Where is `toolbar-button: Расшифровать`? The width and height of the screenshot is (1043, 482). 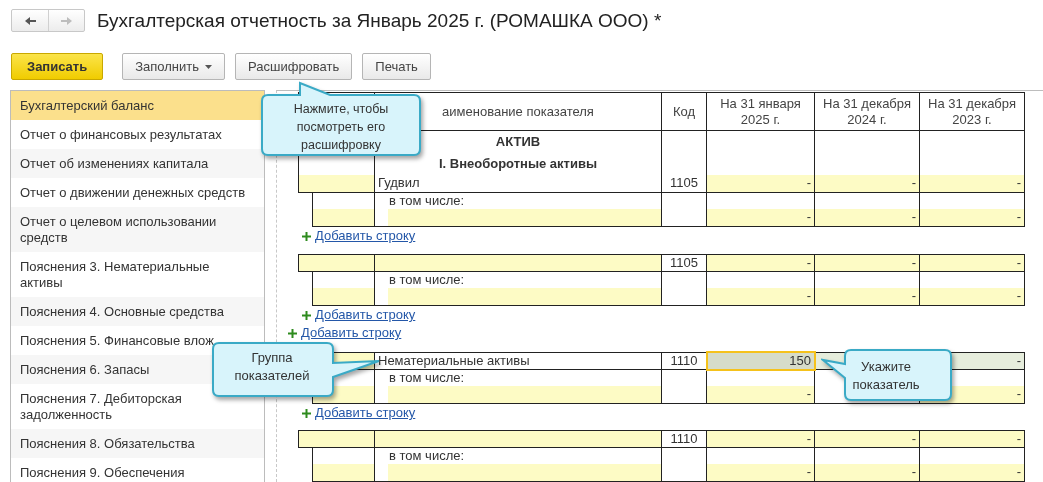 toolbar-button: Расшифровать is located at coordinates (294, 66).